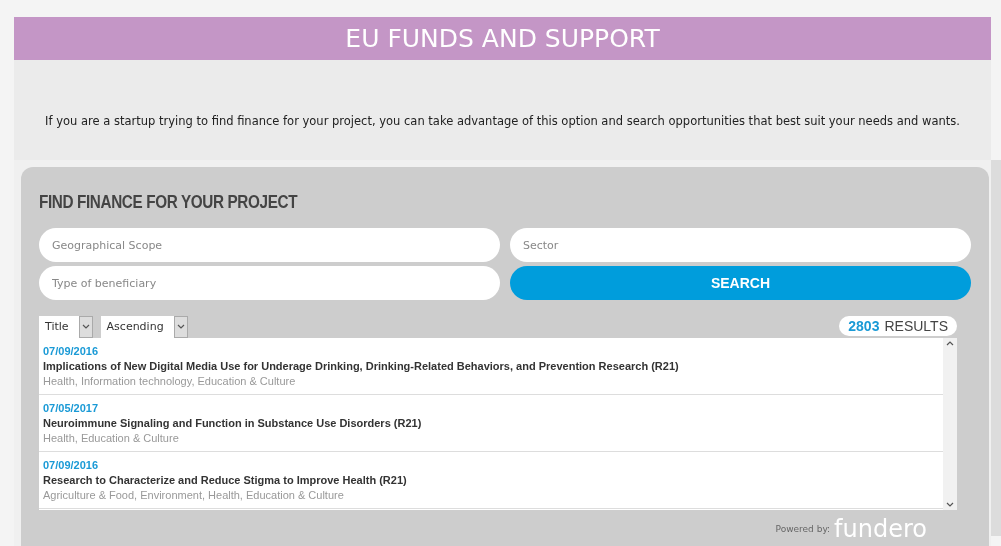 This screenshot has width=1001, height=546. What do you see at coordinates (491, 480) in the screenshot?
I see `result-item: 07/09/2016 Research to Characterize and Reduce Stigma to Improve Health (R21) Agriculture & Food, Environment, Health, Education & Culture` at bounding box center [491, 480].